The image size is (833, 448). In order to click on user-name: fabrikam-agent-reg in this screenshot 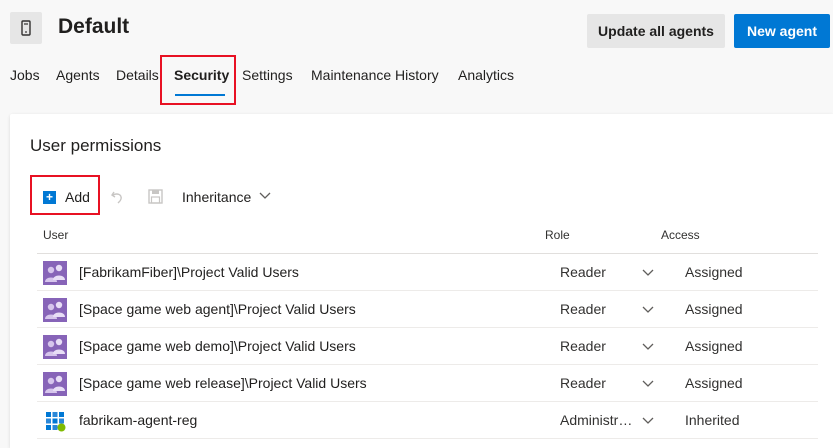, I will do `click(138, 420)`.